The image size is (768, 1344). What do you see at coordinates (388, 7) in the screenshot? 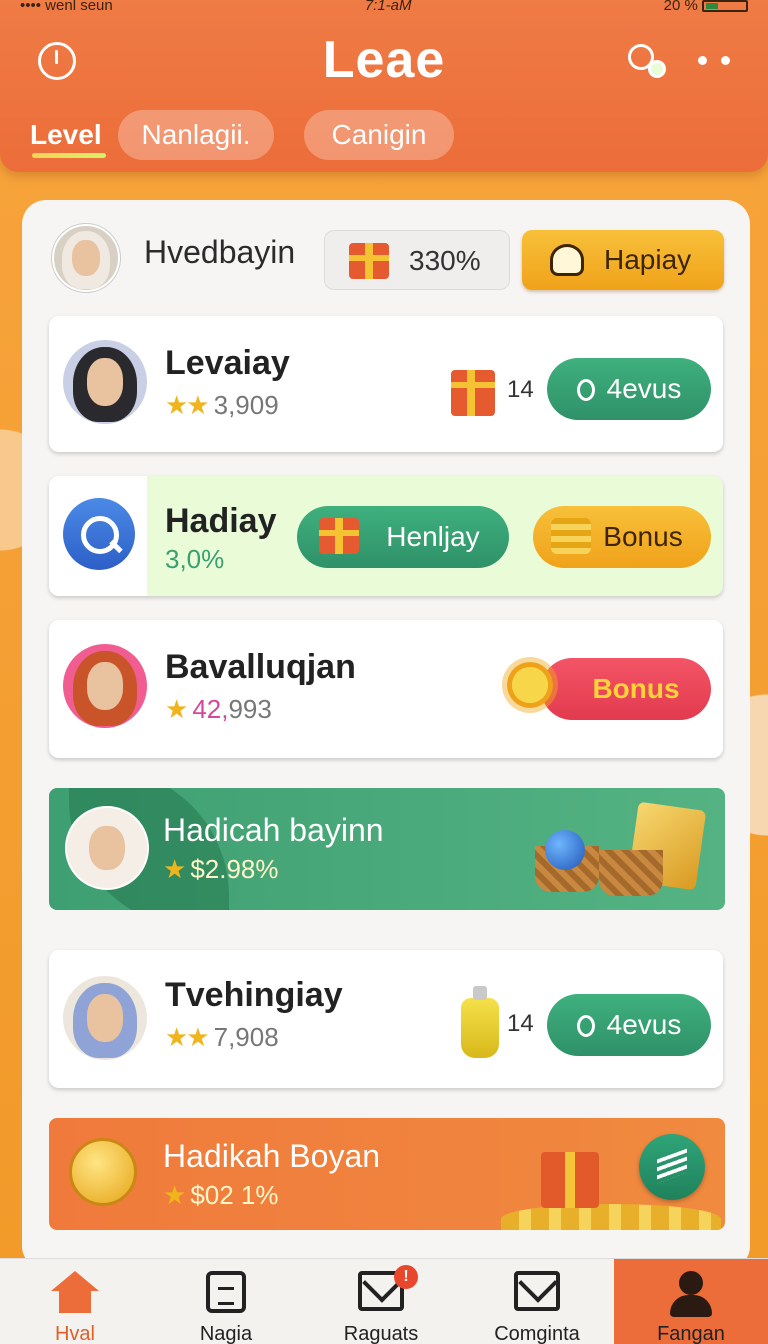
I see `status-time: 7:1-aM` at bounding box center [388, 7].